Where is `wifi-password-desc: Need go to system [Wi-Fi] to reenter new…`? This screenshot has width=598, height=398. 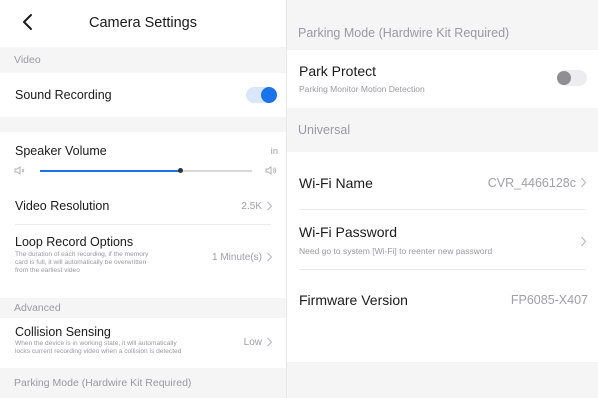
wifi-password-desc: Need go to system [Wi-Fi] to reenter new… is located at coordinates (396, 251).